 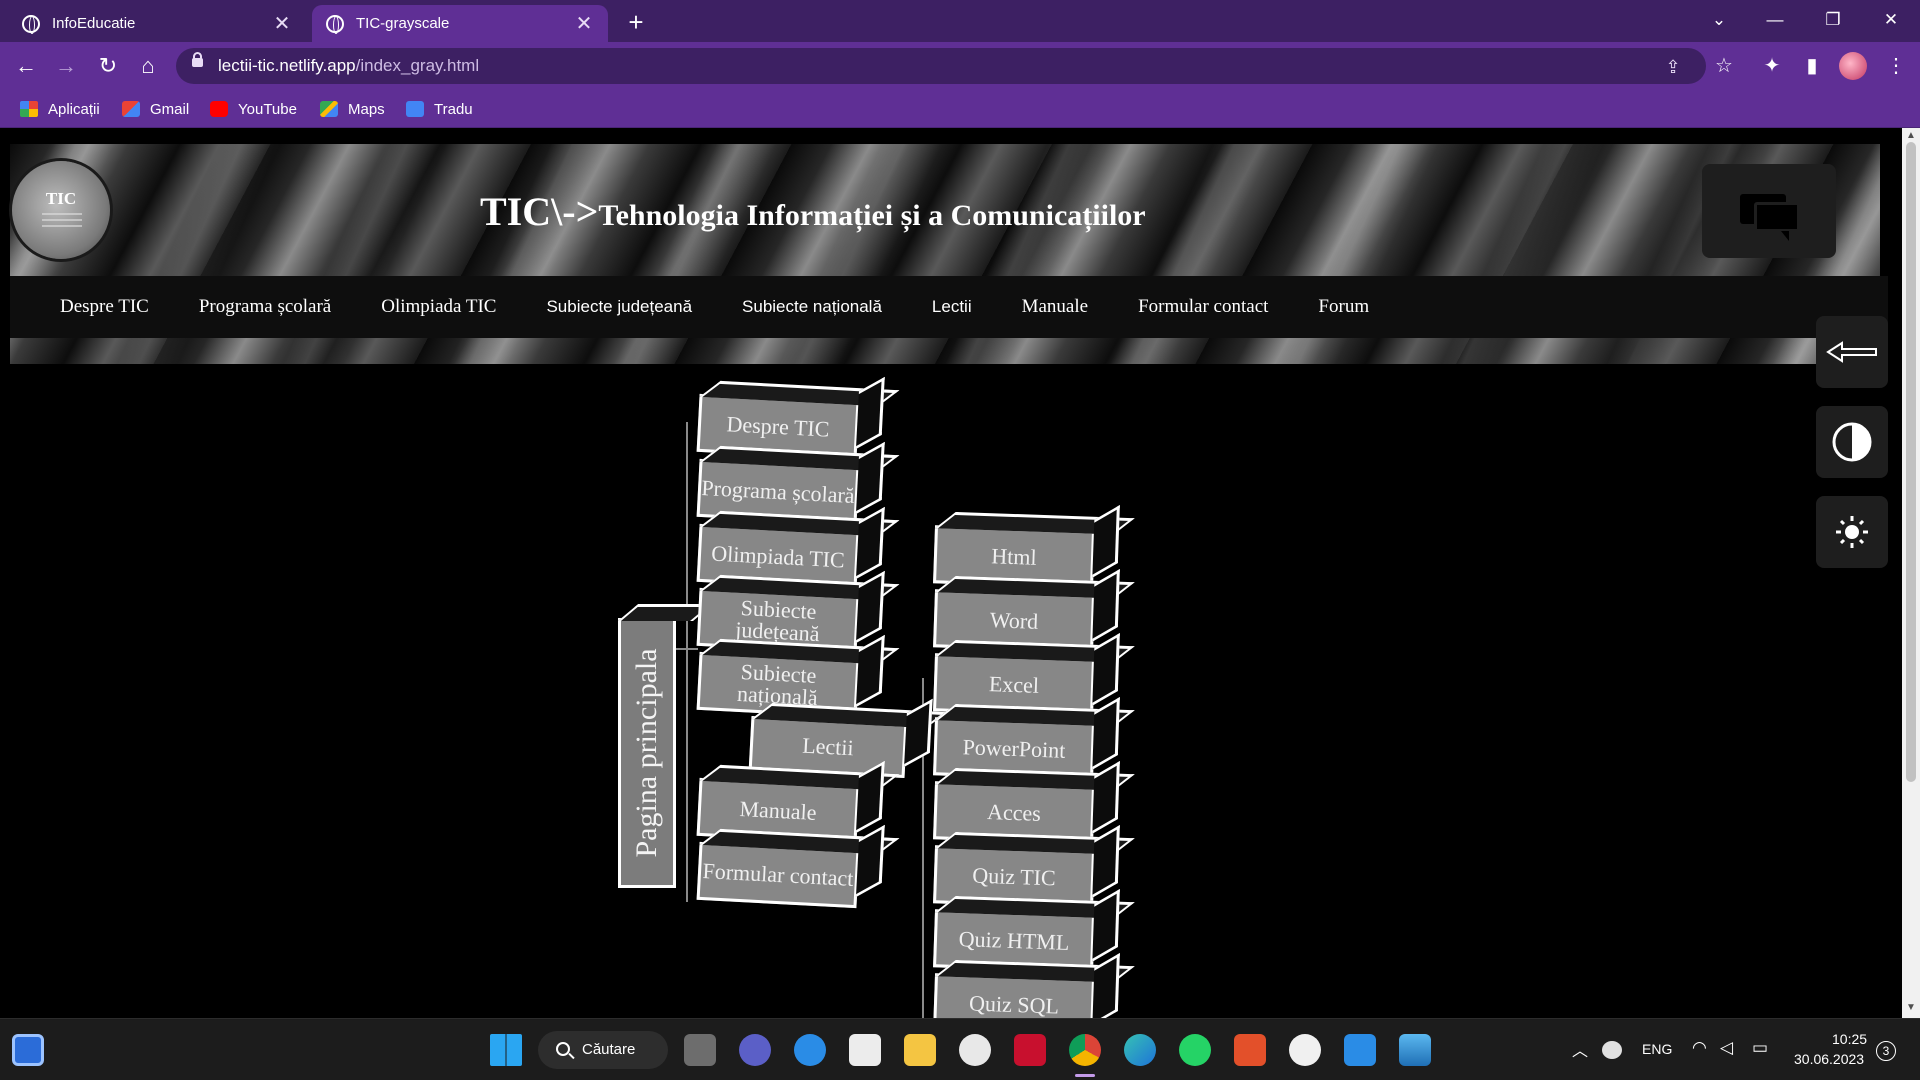 What do you see at coordinates (636, 22) in the screenshot?
I see `new-tab-button: +` at bounding box center [636, 22].